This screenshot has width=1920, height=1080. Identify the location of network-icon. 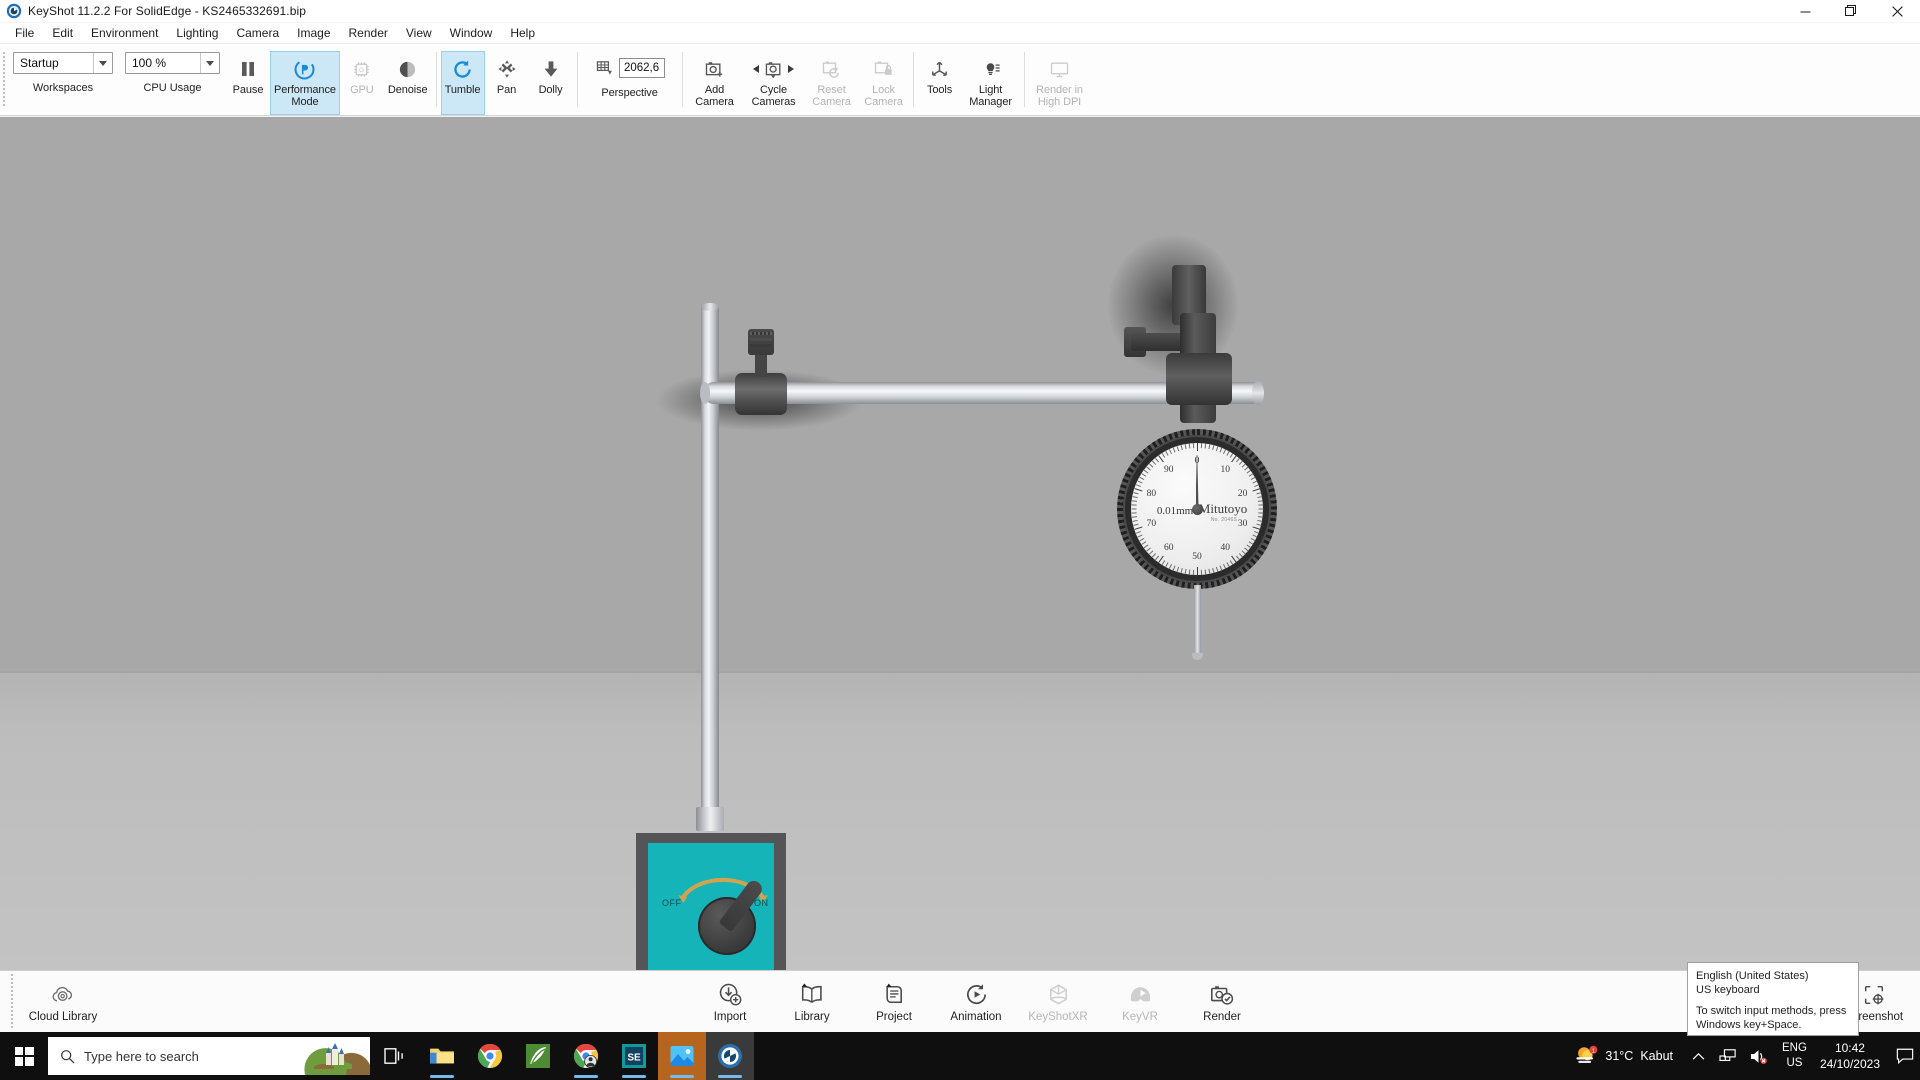
(1728, 1056).